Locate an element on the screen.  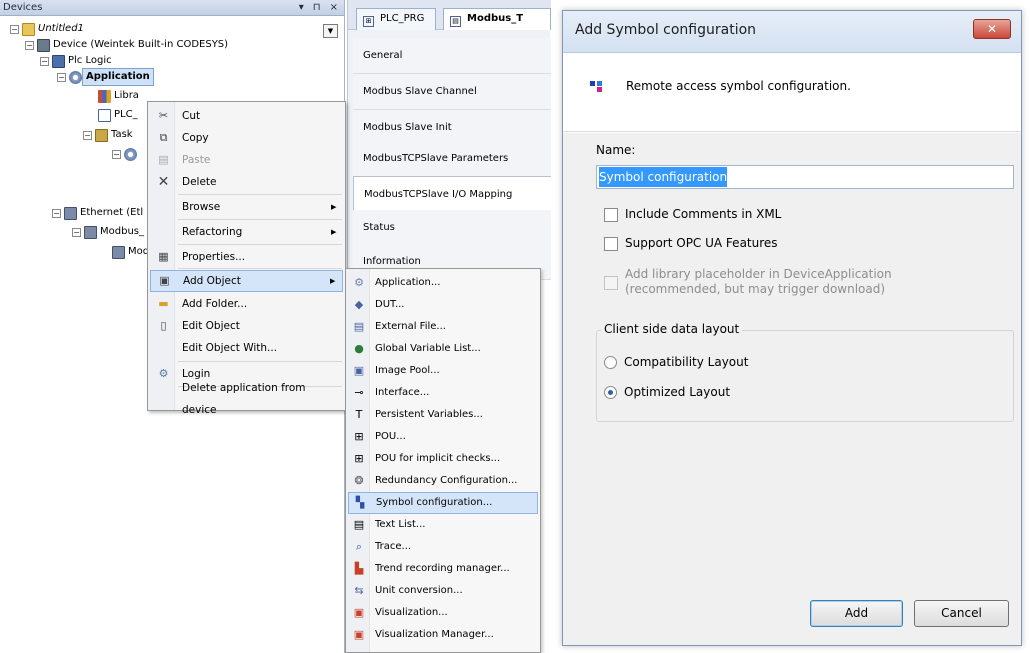
support-opc-ua-checkbox: Support OPC UA Features is located at coordinates (691, 243).